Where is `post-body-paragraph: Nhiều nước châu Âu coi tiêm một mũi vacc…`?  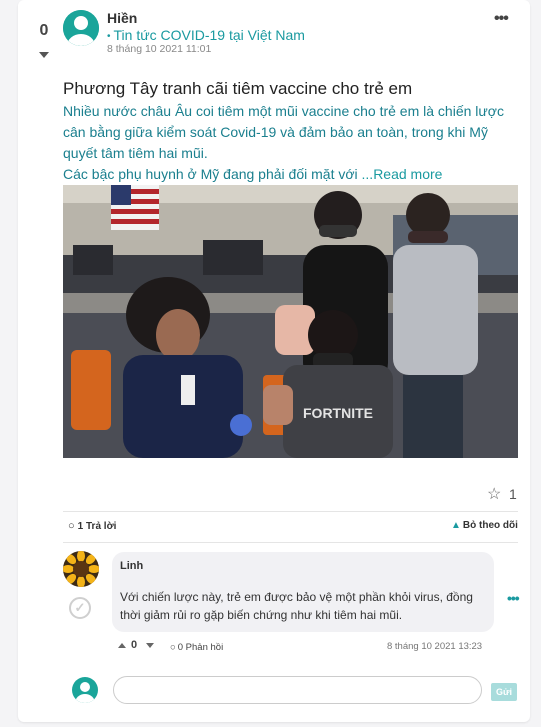
post-body-paragraph: Nhiều nước châu Âu coi tiêm một mũi vacc… is located at coordinates (283, 132).